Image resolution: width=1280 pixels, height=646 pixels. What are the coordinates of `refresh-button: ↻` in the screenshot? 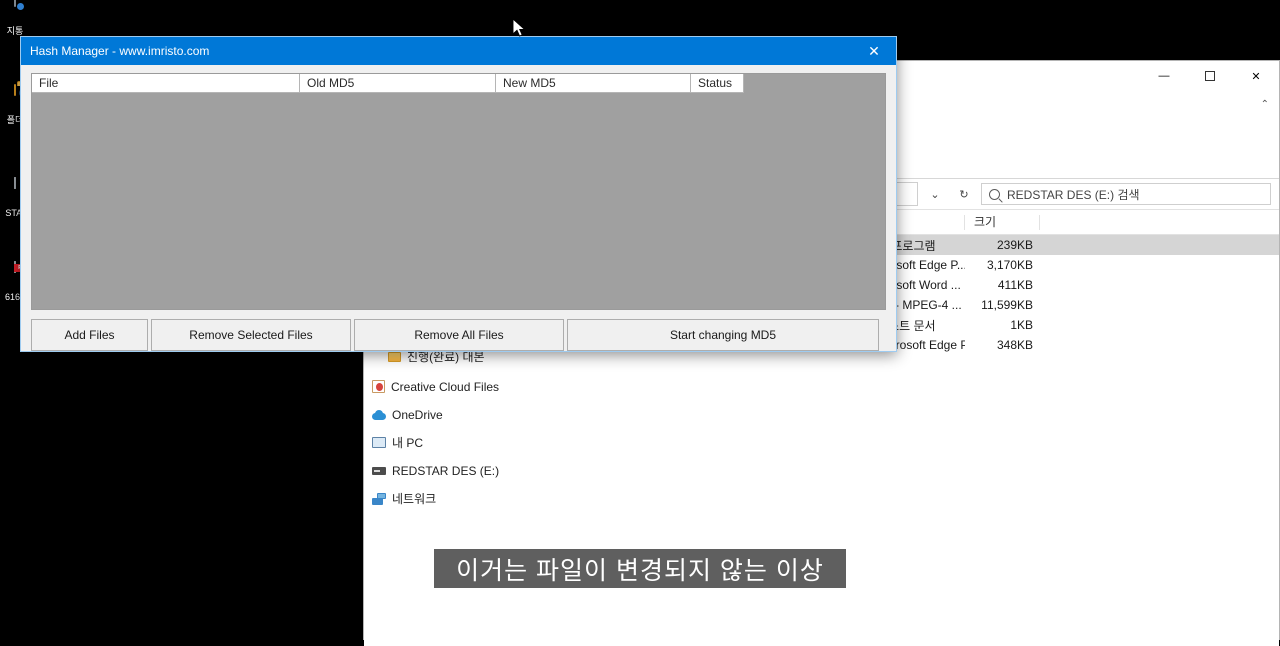 It's located at (964, 194).